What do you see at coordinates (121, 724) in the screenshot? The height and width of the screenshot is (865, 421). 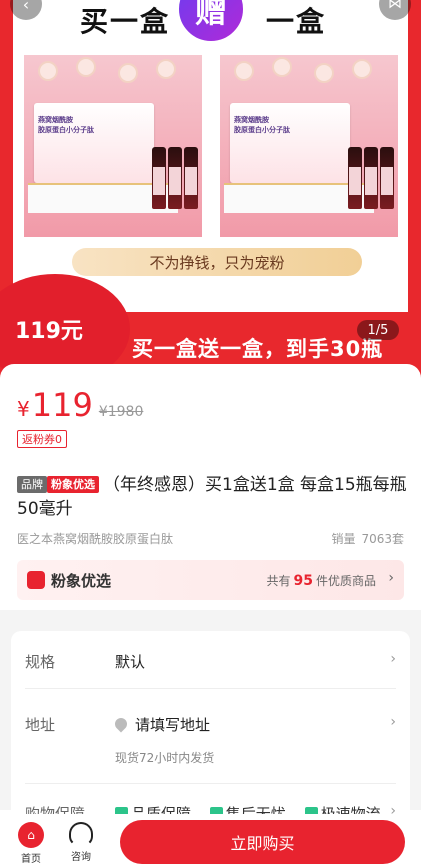 I see `location-pin-icon` at bounding box center [121, 724].